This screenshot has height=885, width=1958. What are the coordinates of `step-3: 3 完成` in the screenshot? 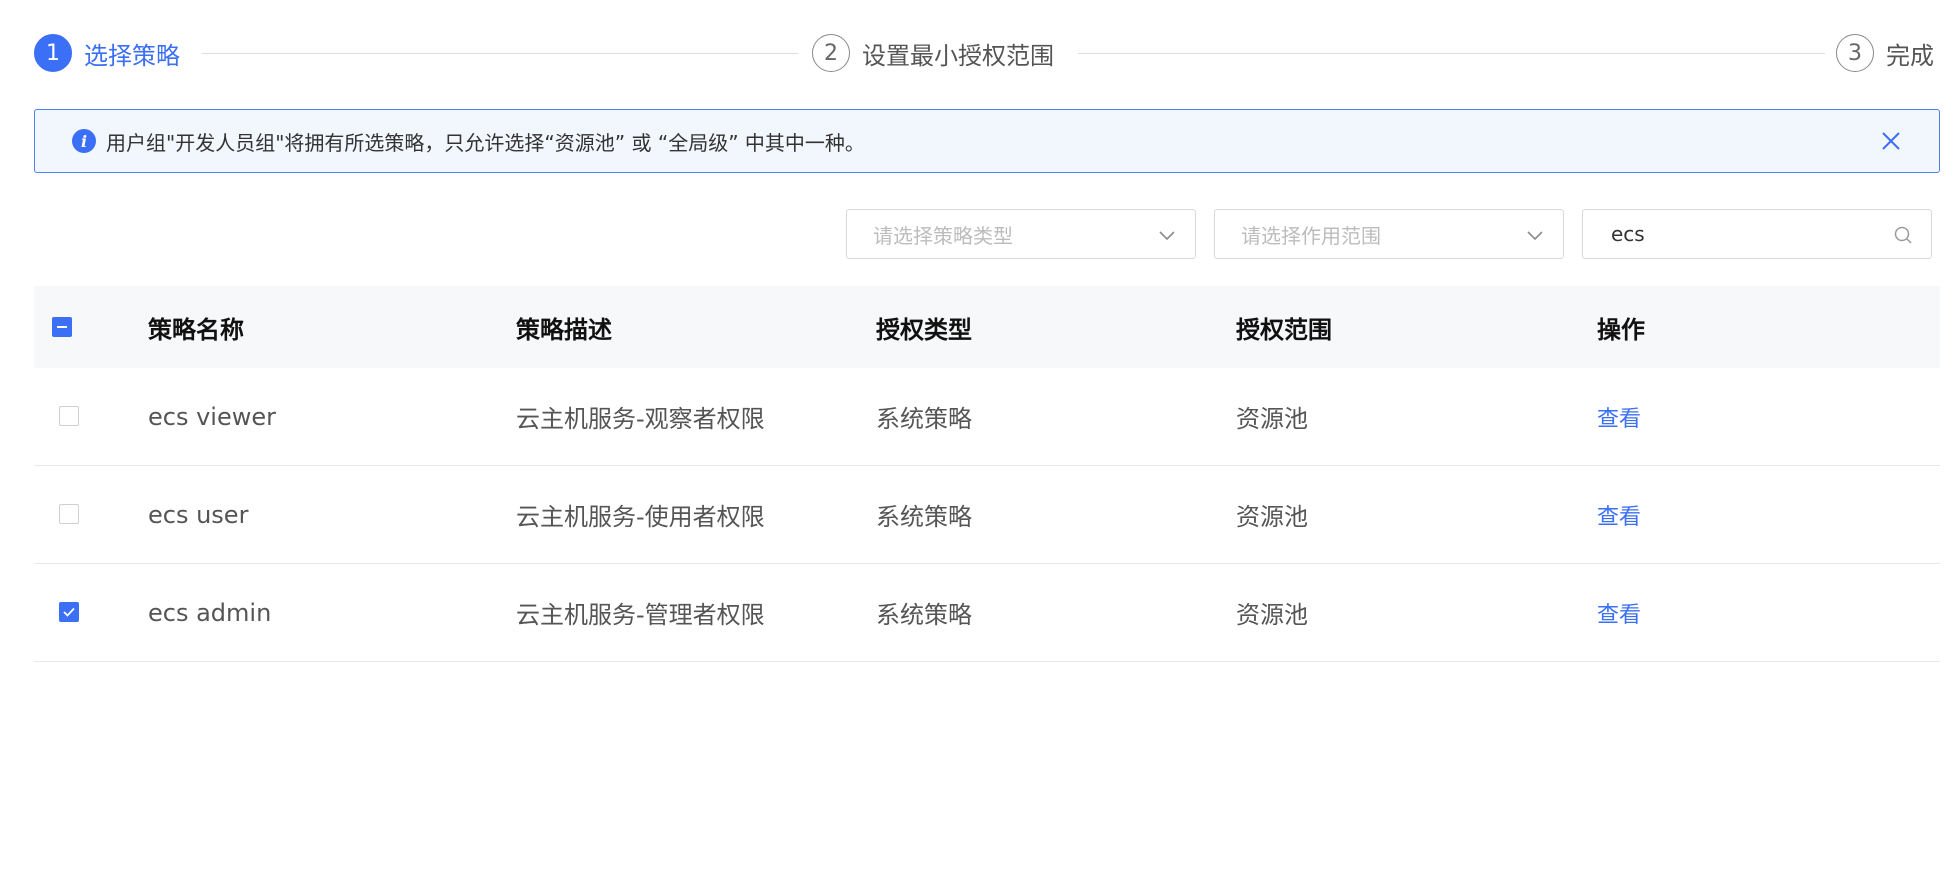 It's located at (1885, 53).